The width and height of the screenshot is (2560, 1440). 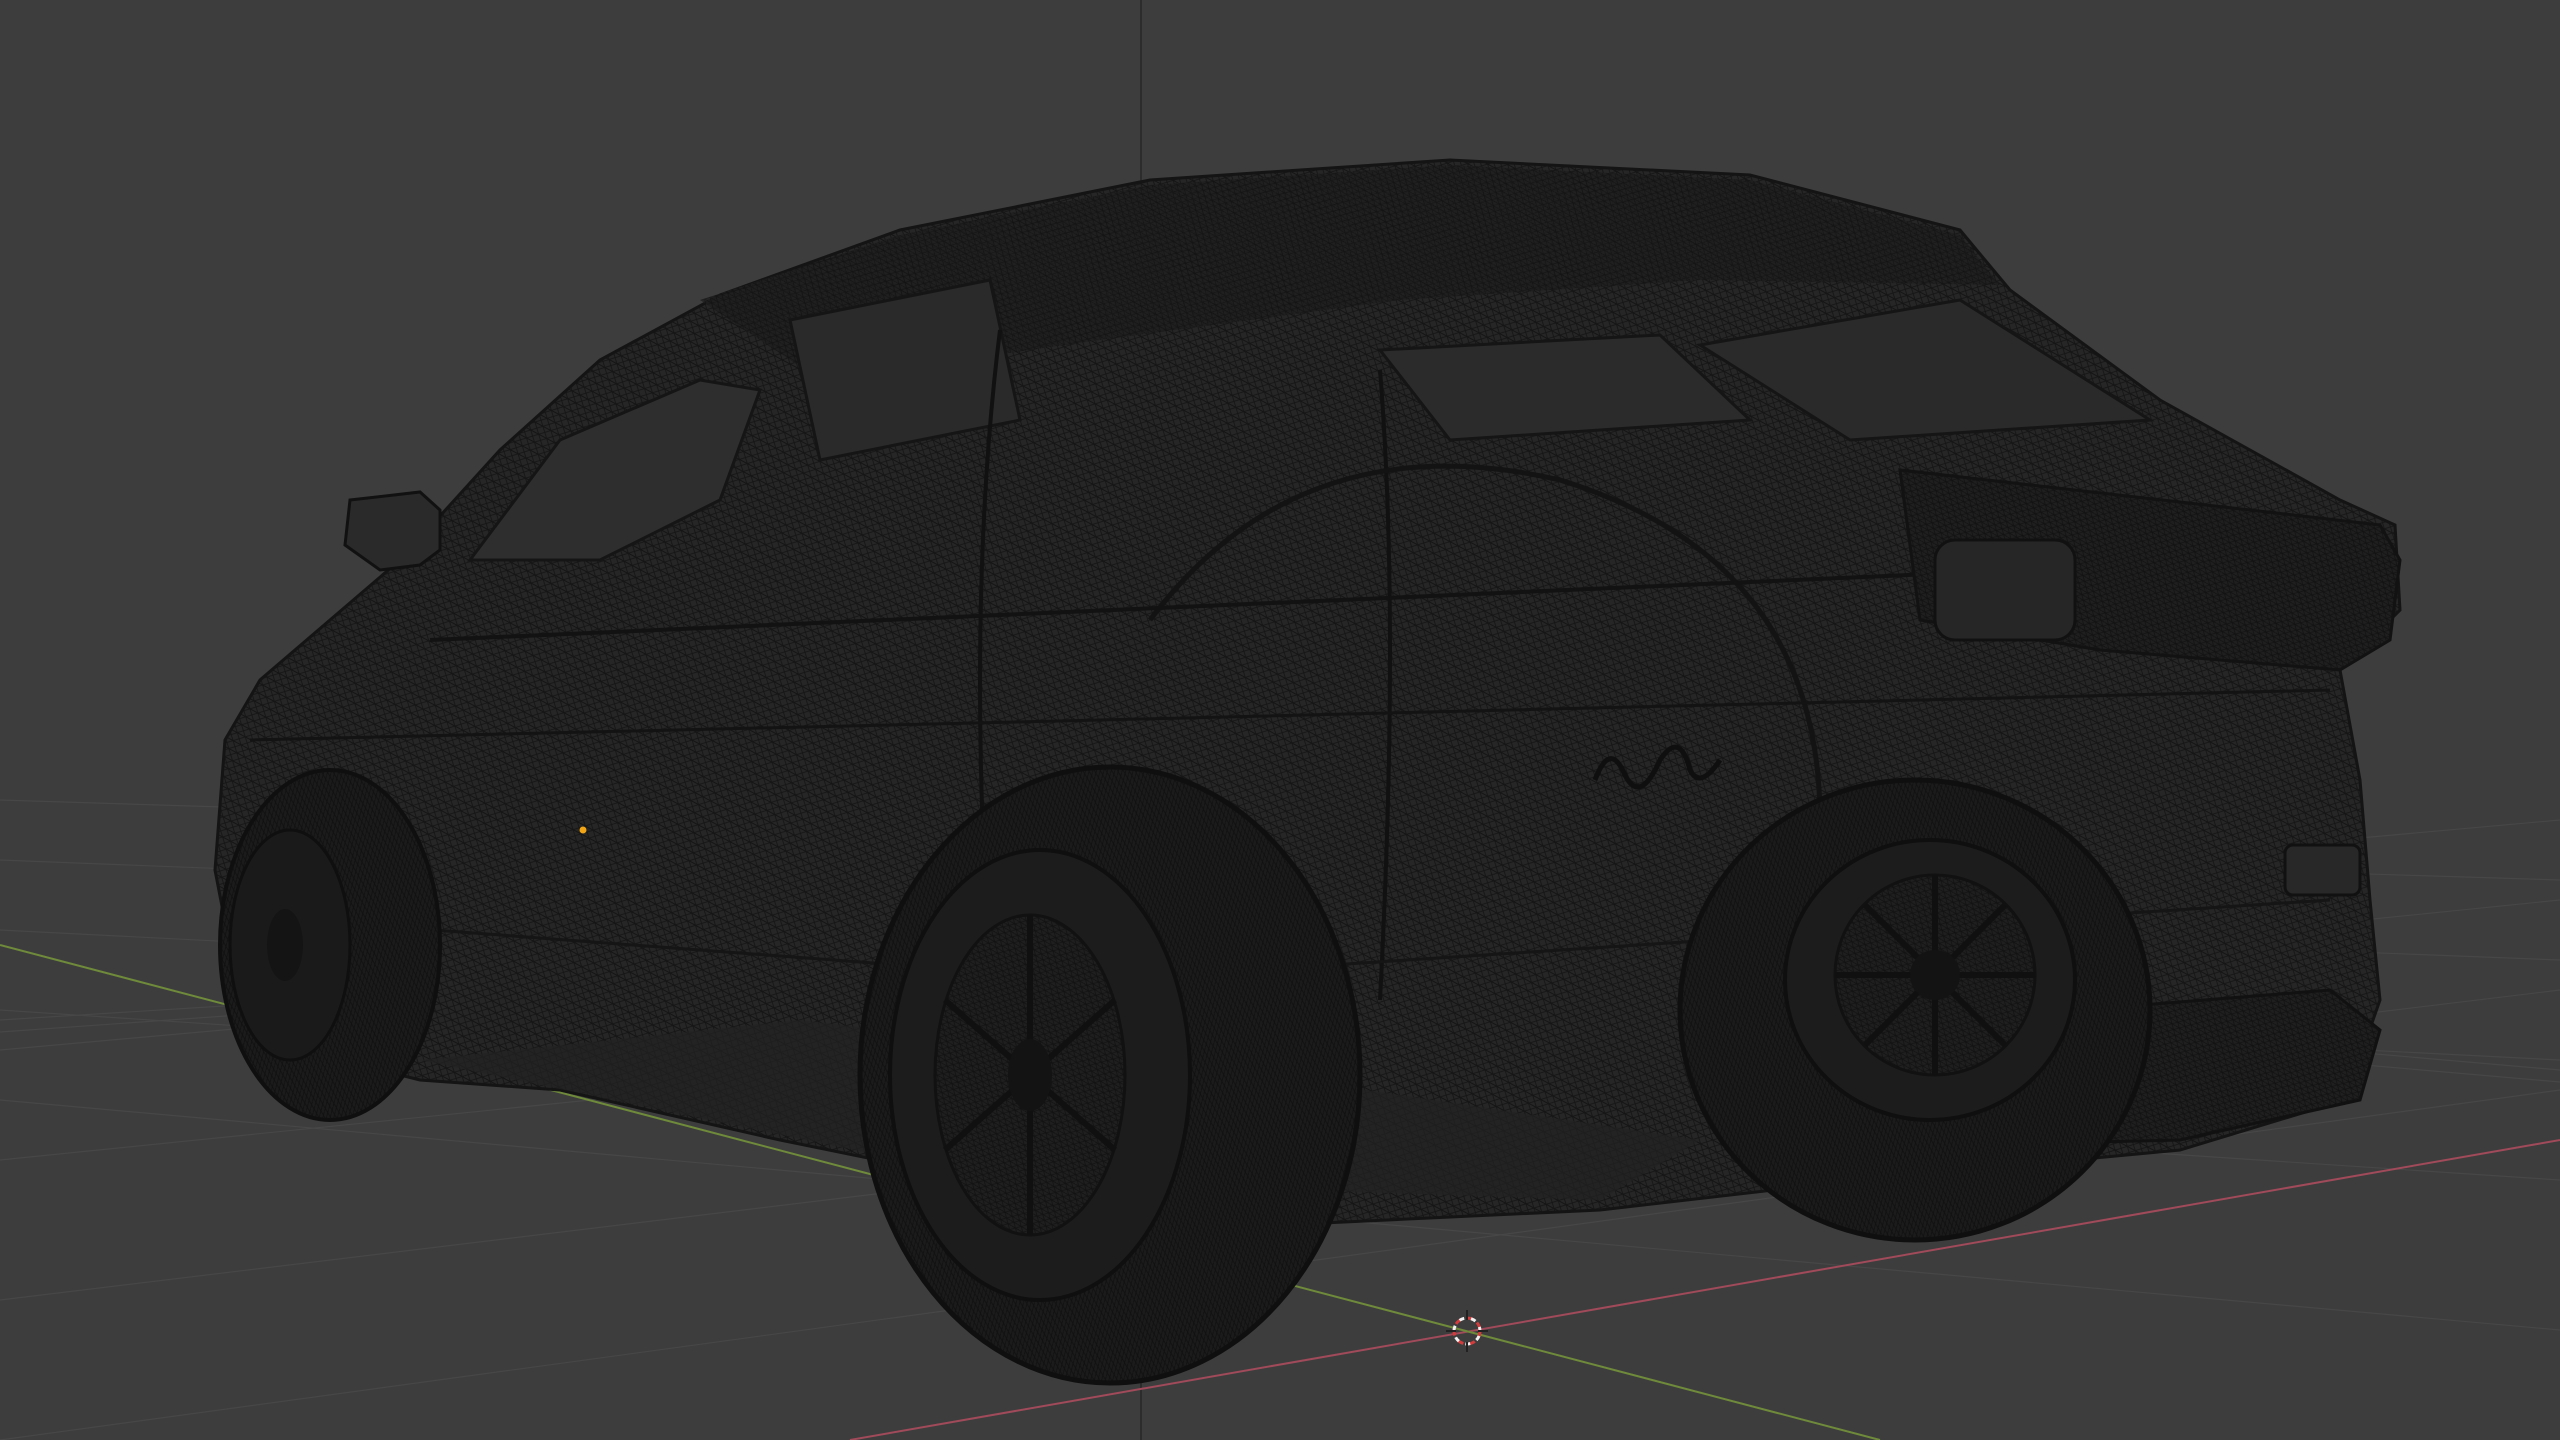 What do you see at coordinates (330, 945) in the screenshot?
I see `wheel-front-far` at bounding box center [330, 945].